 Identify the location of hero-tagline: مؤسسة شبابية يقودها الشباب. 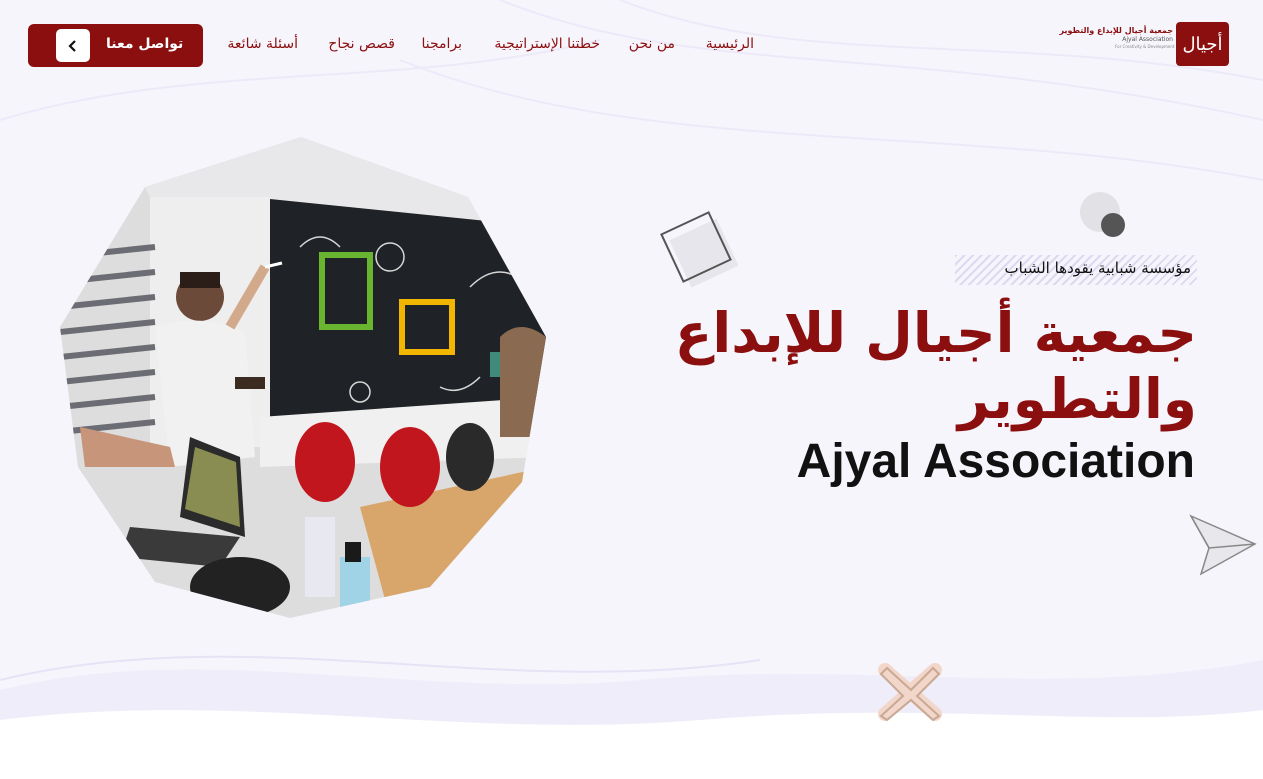
(1076, 270).